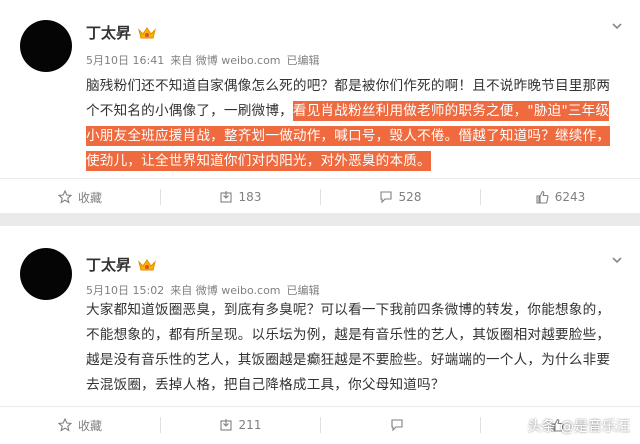  I want to click on watermark-text: 头条 @是音乐汪, so click(578, 427).